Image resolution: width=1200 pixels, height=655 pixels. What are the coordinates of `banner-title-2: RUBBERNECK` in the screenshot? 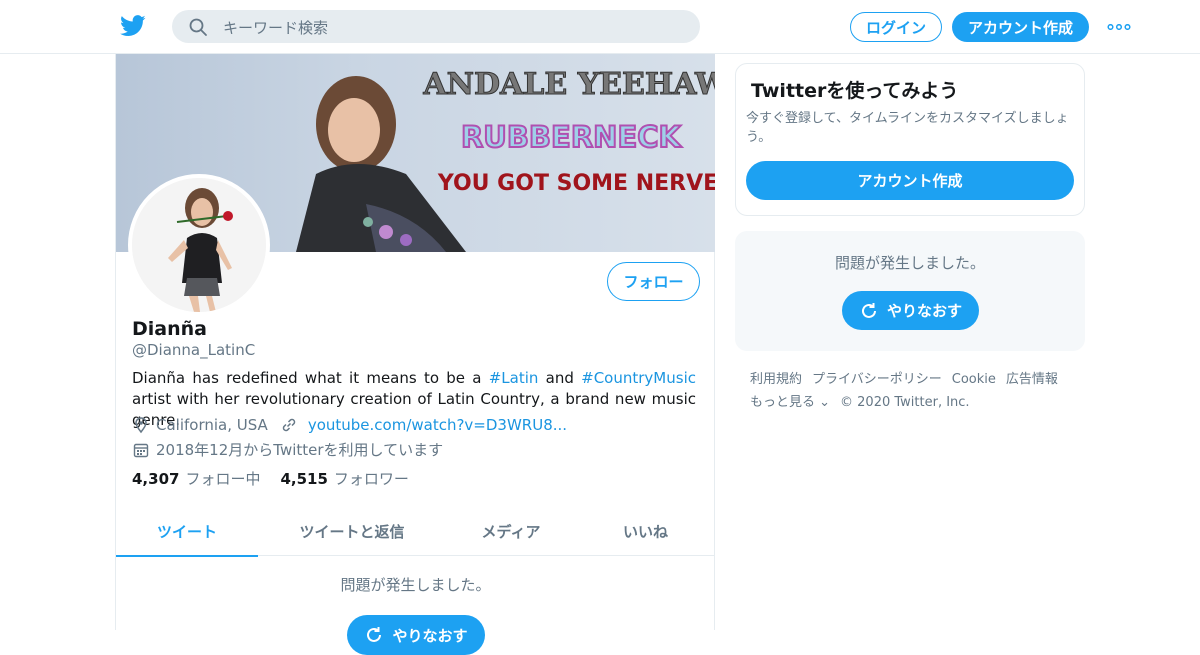 It's located at (572, 137).